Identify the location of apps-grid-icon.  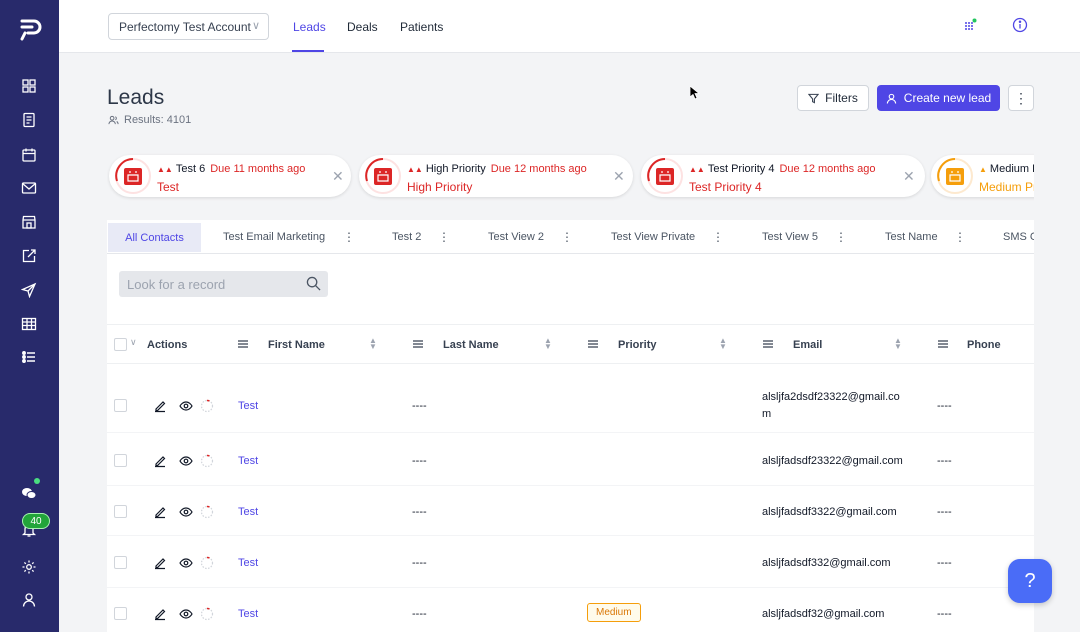
(970, 25).